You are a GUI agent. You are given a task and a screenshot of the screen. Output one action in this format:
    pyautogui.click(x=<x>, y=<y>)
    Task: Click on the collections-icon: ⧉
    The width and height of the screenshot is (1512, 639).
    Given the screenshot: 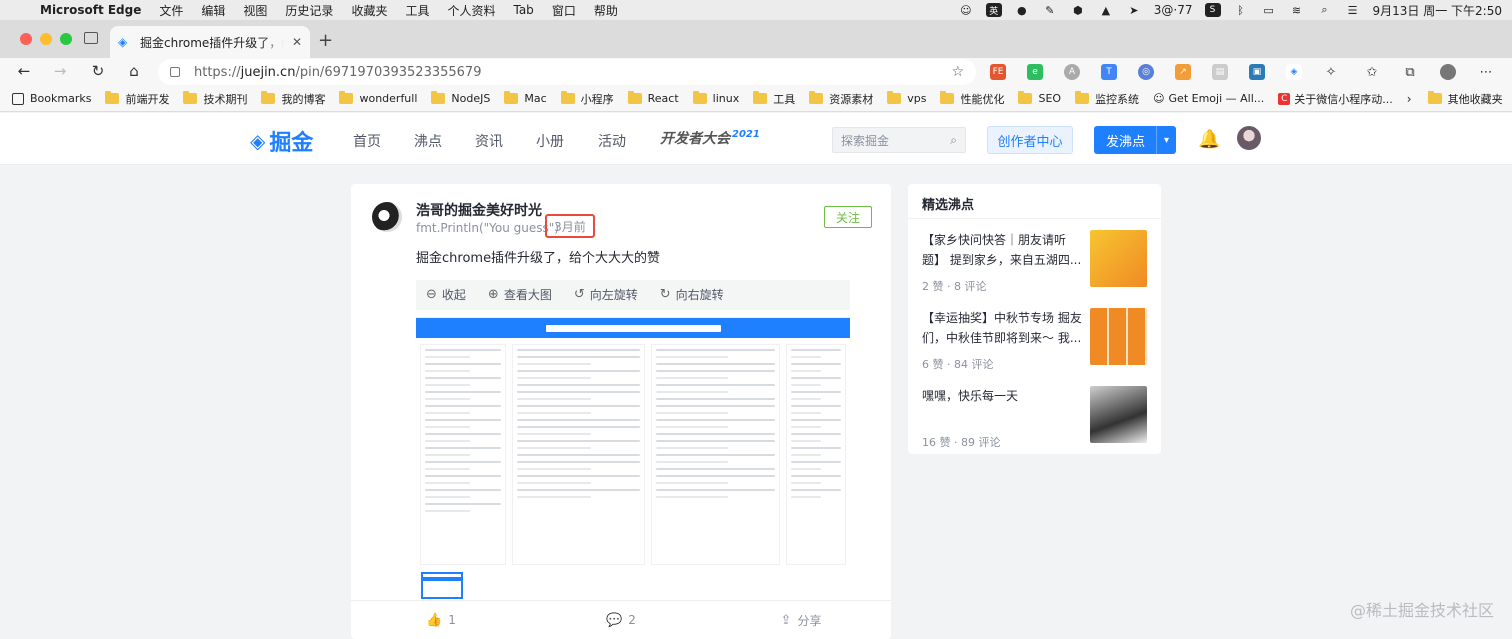 What is the action you would take?
    pyautogui.click(x=1410, y=72)
    